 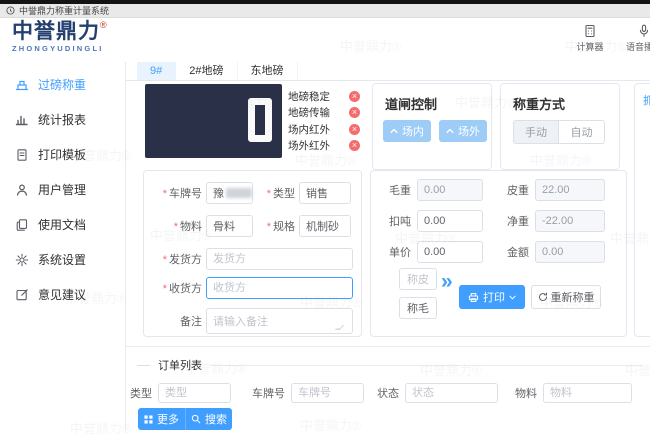 What do you see at coordinates (400, 253) in the screenshot?
I see `price-label: 单价` at bounding box center [400, 253].